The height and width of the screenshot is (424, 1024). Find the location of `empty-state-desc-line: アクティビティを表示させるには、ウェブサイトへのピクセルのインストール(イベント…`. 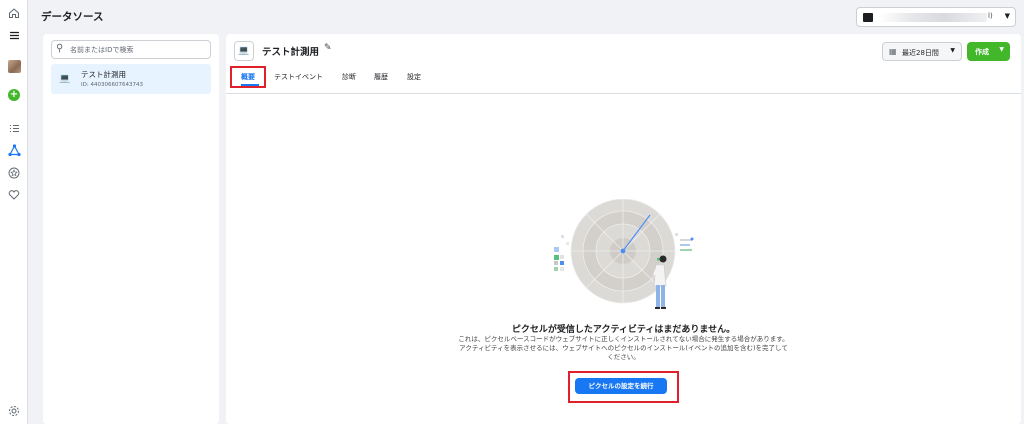

empty-state-desc-line: アクティビティを表示させるには、ウェブサイトへのピクセルのインストール(イベント… is located at coordinates (623, 348).